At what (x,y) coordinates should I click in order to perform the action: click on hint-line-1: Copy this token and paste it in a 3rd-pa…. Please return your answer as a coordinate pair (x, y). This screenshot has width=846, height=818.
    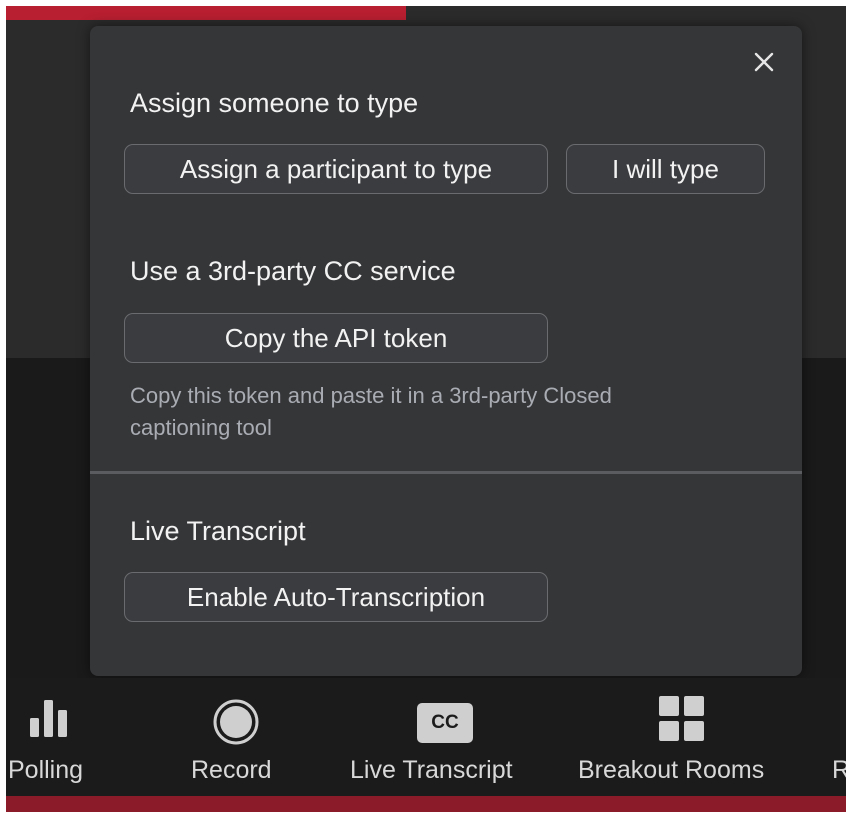
    Looking at the image, I should click on (371, 395).